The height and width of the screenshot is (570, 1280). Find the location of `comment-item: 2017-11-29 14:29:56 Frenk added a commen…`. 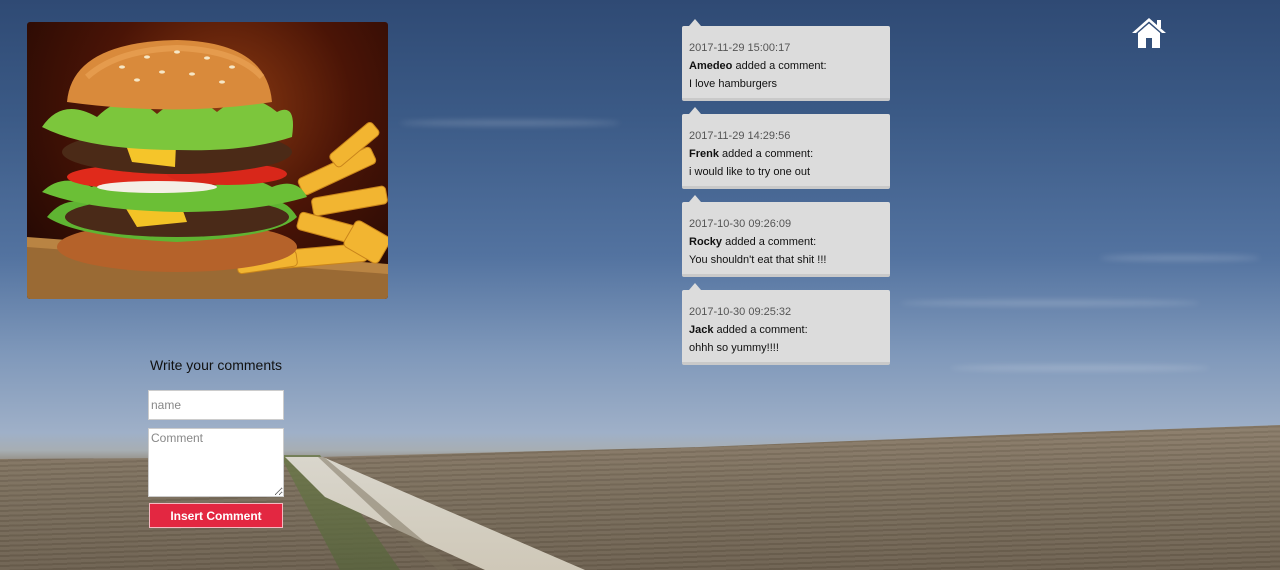

comment-item: 2017-11-29 14:29:56 Frenk added a commen… is located at coordinates (786, 148).